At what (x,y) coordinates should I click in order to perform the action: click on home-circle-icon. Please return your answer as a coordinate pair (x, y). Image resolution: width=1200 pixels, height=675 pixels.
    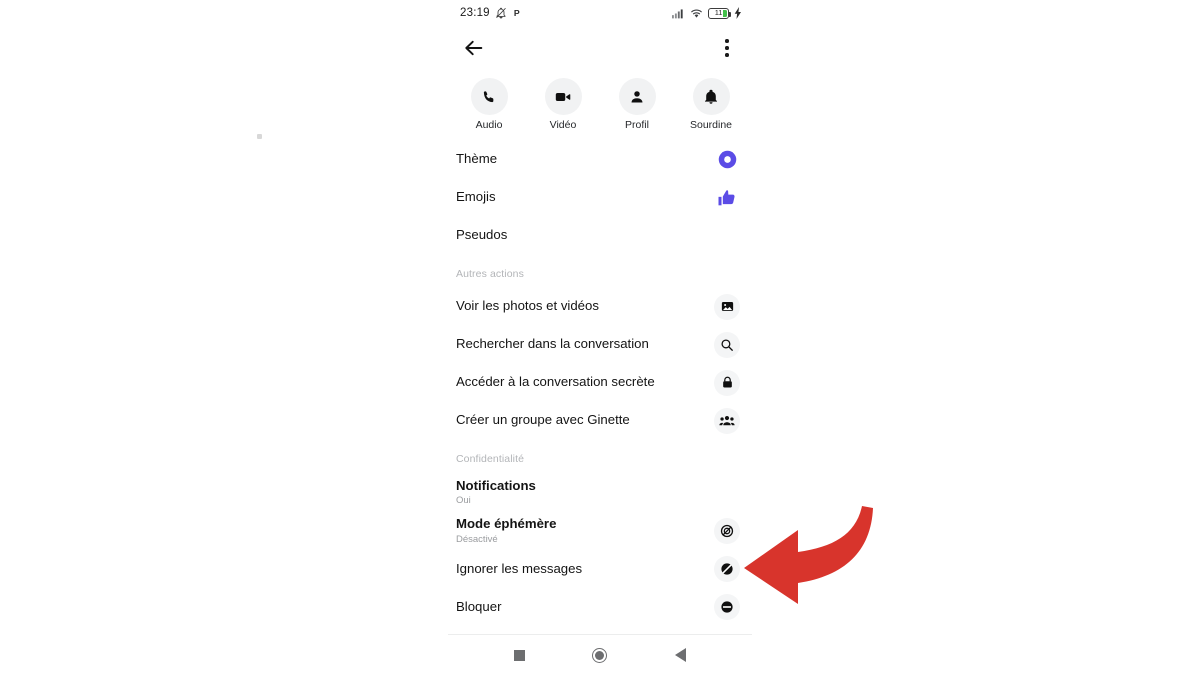
    Looking at the image, I should click on (600, 655).